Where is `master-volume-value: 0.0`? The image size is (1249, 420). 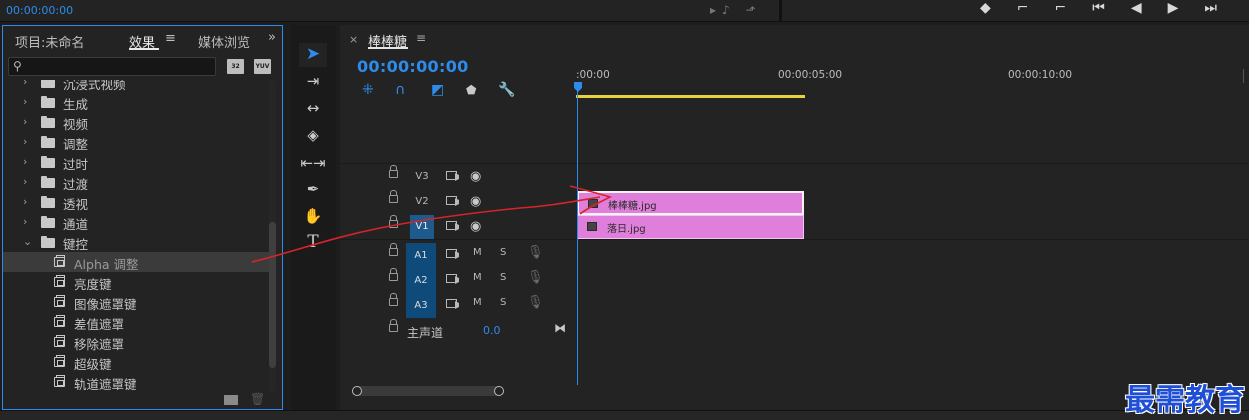
master-volume-value: 0.0 is located at coordinates (492, 330).